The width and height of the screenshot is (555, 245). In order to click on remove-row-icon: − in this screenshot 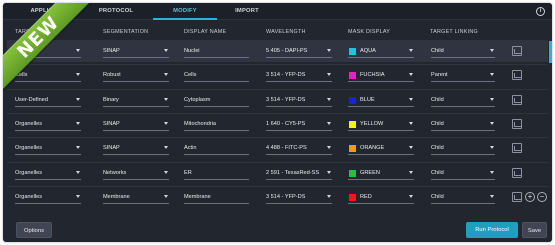, I will do `click(542, 196)`.